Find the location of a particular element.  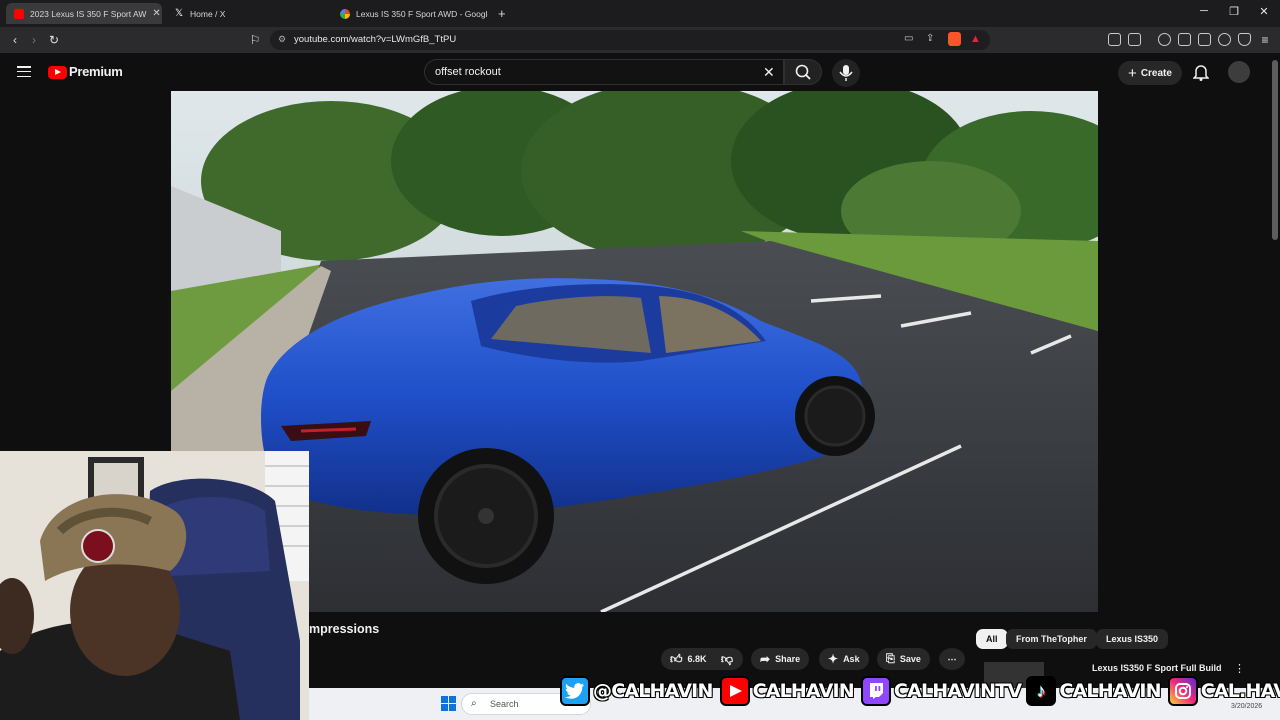

brave-rewards-icon: ▲ is located at coordinates (975, 39).